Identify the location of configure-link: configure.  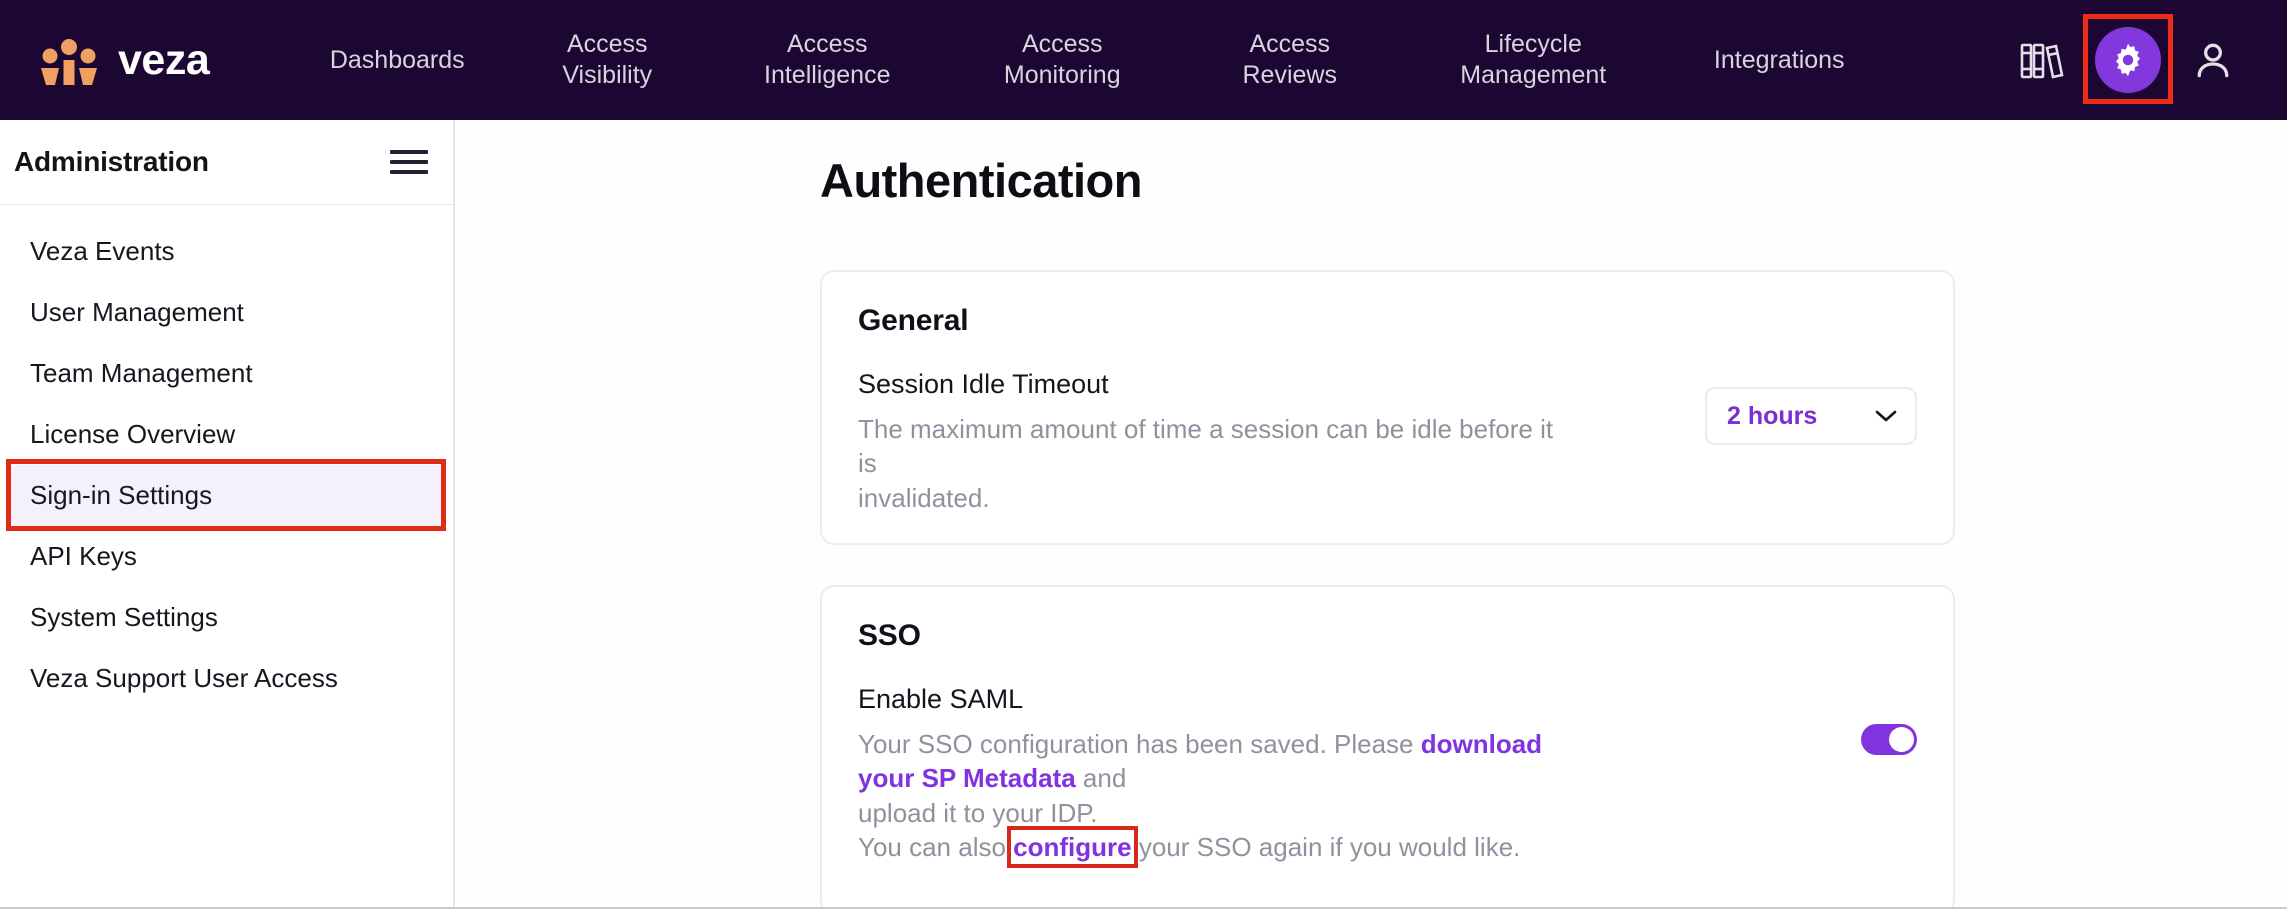
(1072, 847).